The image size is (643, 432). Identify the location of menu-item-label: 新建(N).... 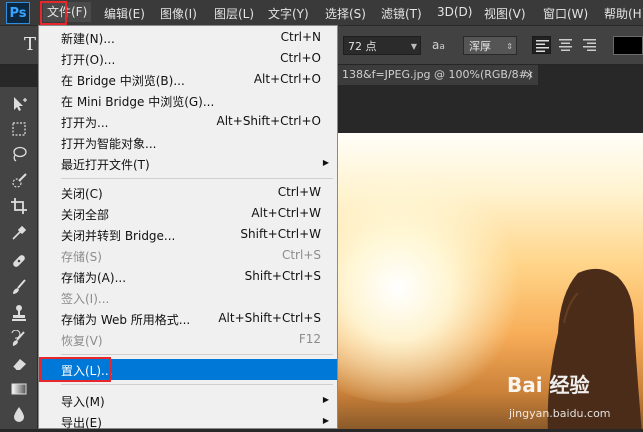
(88, 39).